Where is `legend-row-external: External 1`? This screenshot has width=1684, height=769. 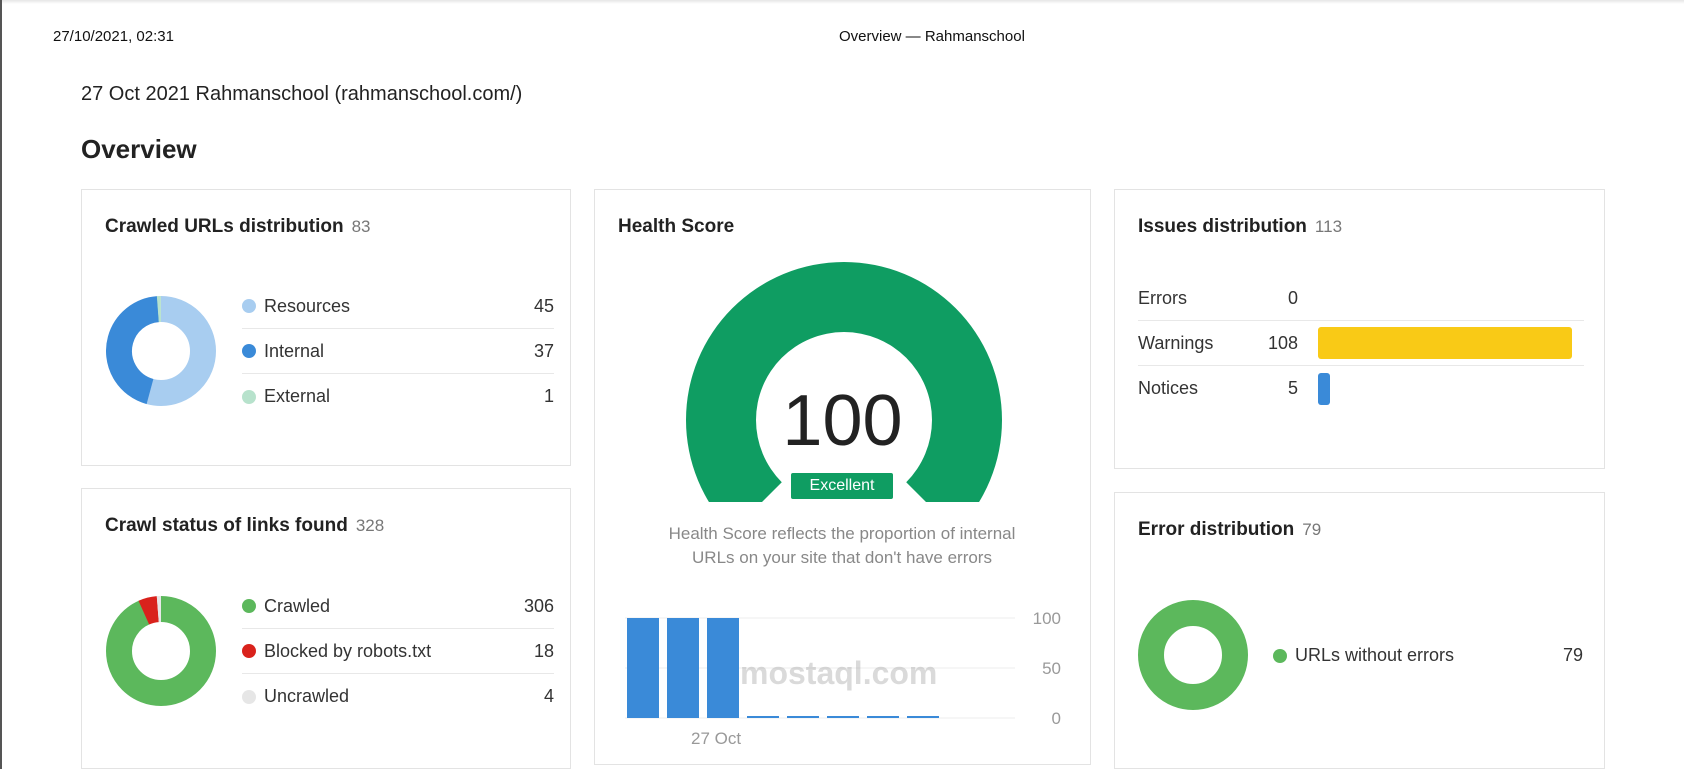
legend-row-external: External 1 is located at coordinates (398, 396).